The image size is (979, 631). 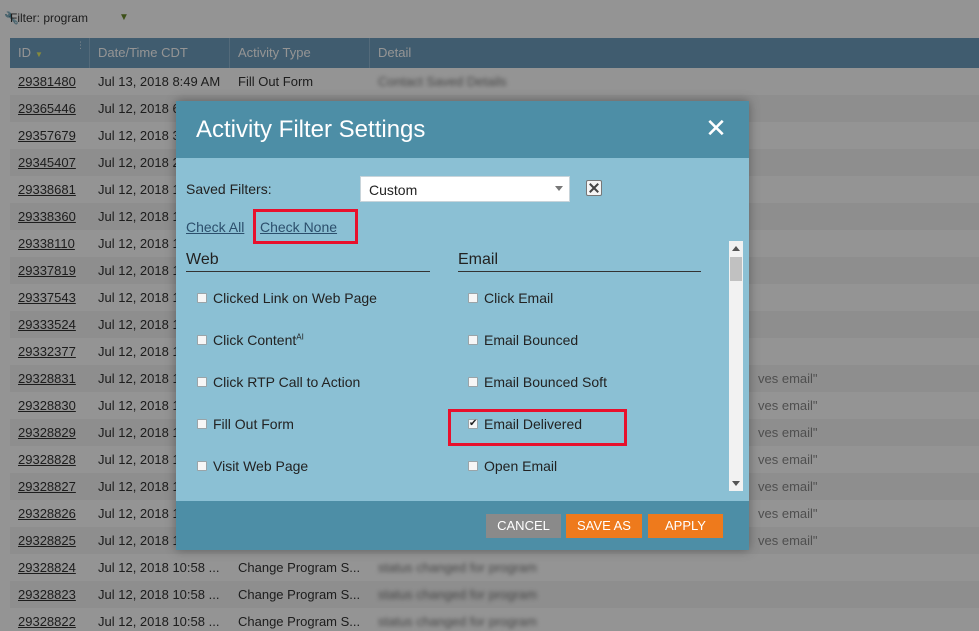 What do you see at coordinates (519, 298) in the screenshot?
I see `filter-option-label: Click Email` at bounding box center [519, 298].